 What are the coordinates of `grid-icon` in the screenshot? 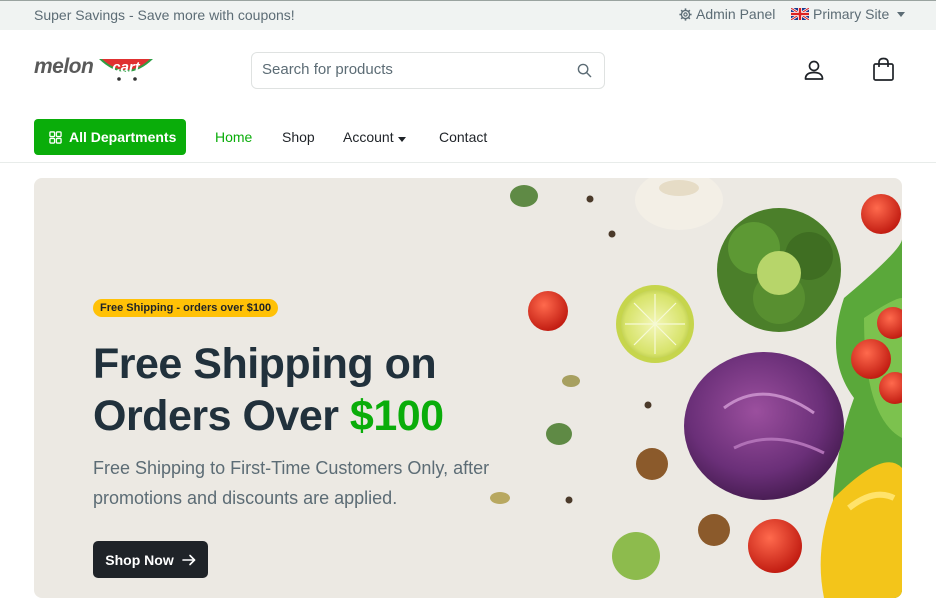 It's located at (55, 137).